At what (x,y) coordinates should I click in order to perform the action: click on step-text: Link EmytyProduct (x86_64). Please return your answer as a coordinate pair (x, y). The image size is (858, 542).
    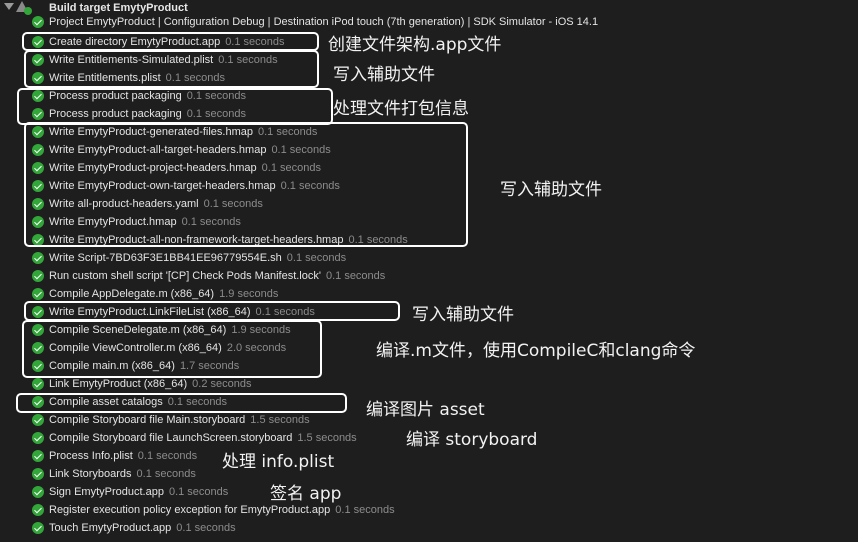
    Looking at the image, I should click on (118, 384).